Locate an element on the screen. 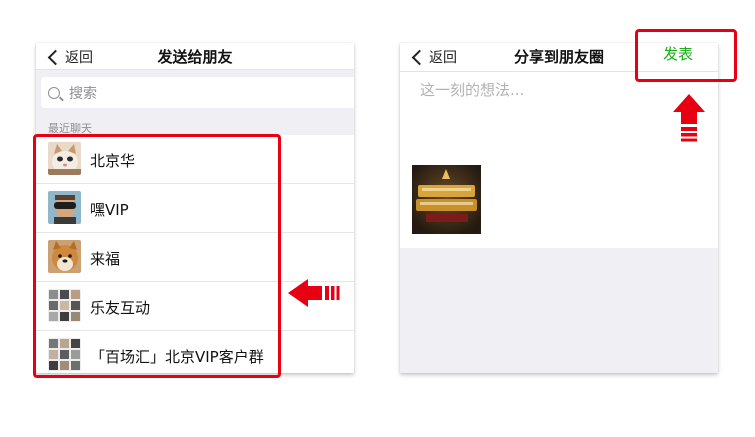 The image size is (755, 437). publish-button: 发表 is located at coordinates (678, 56).